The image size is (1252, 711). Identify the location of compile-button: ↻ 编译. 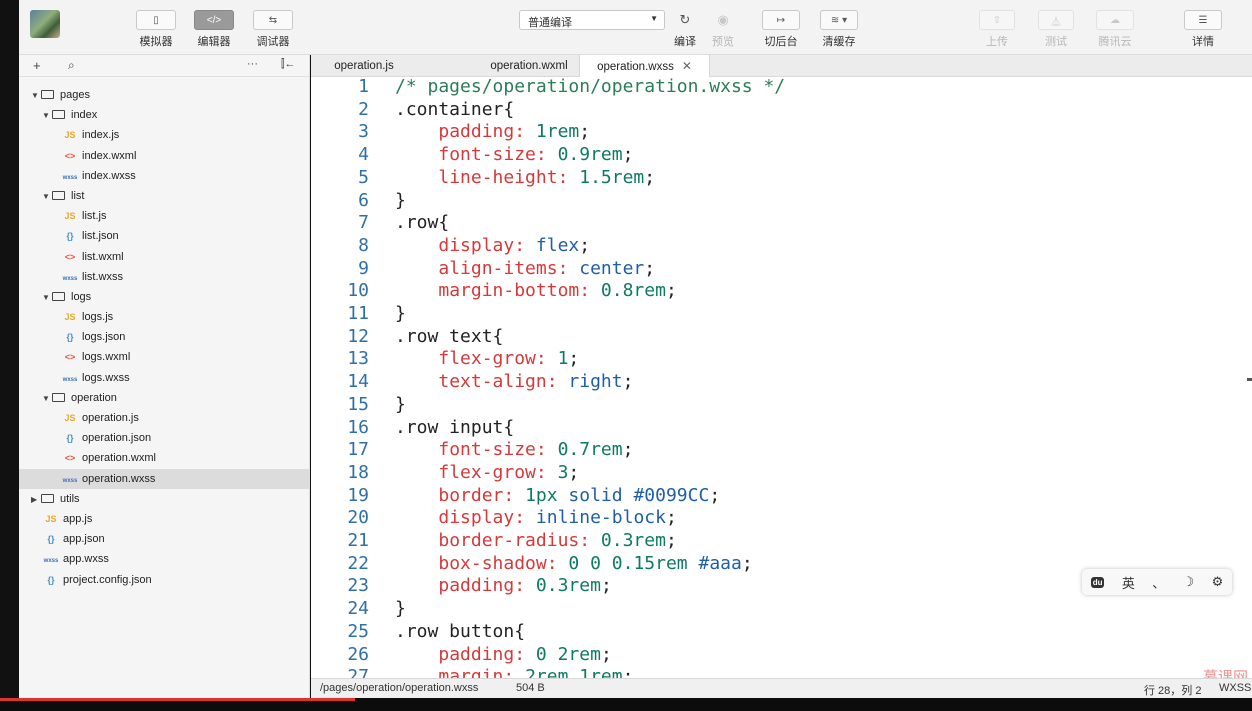
(685, 29).